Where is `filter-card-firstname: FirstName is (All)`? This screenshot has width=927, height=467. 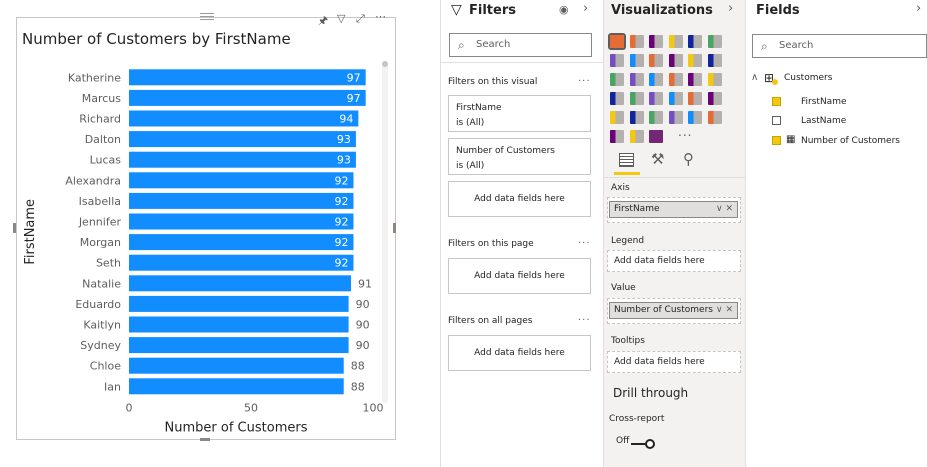 filter-card-firstname: FirstName is (All) is located at coordinates (519, 113).